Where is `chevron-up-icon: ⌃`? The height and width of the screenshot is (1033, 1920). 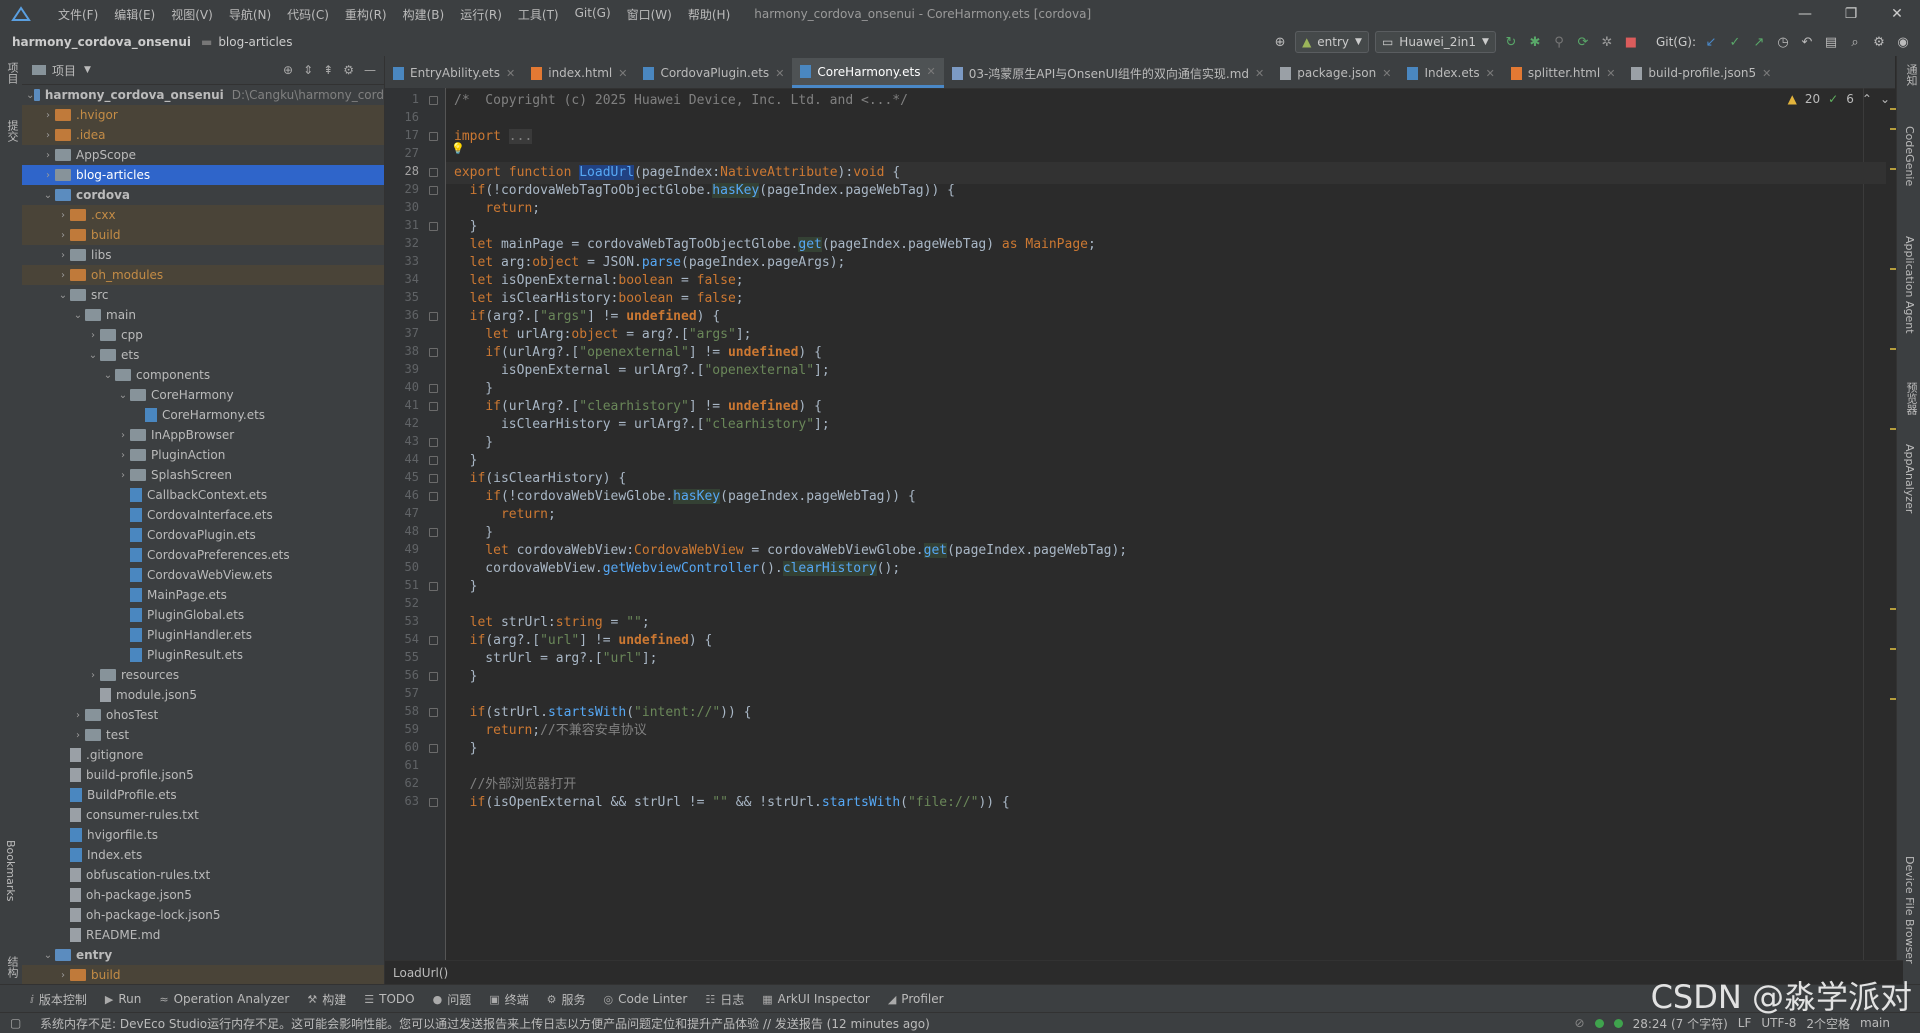 chevron-up-icon: ⌃ is located at coordinates (1867, 99).